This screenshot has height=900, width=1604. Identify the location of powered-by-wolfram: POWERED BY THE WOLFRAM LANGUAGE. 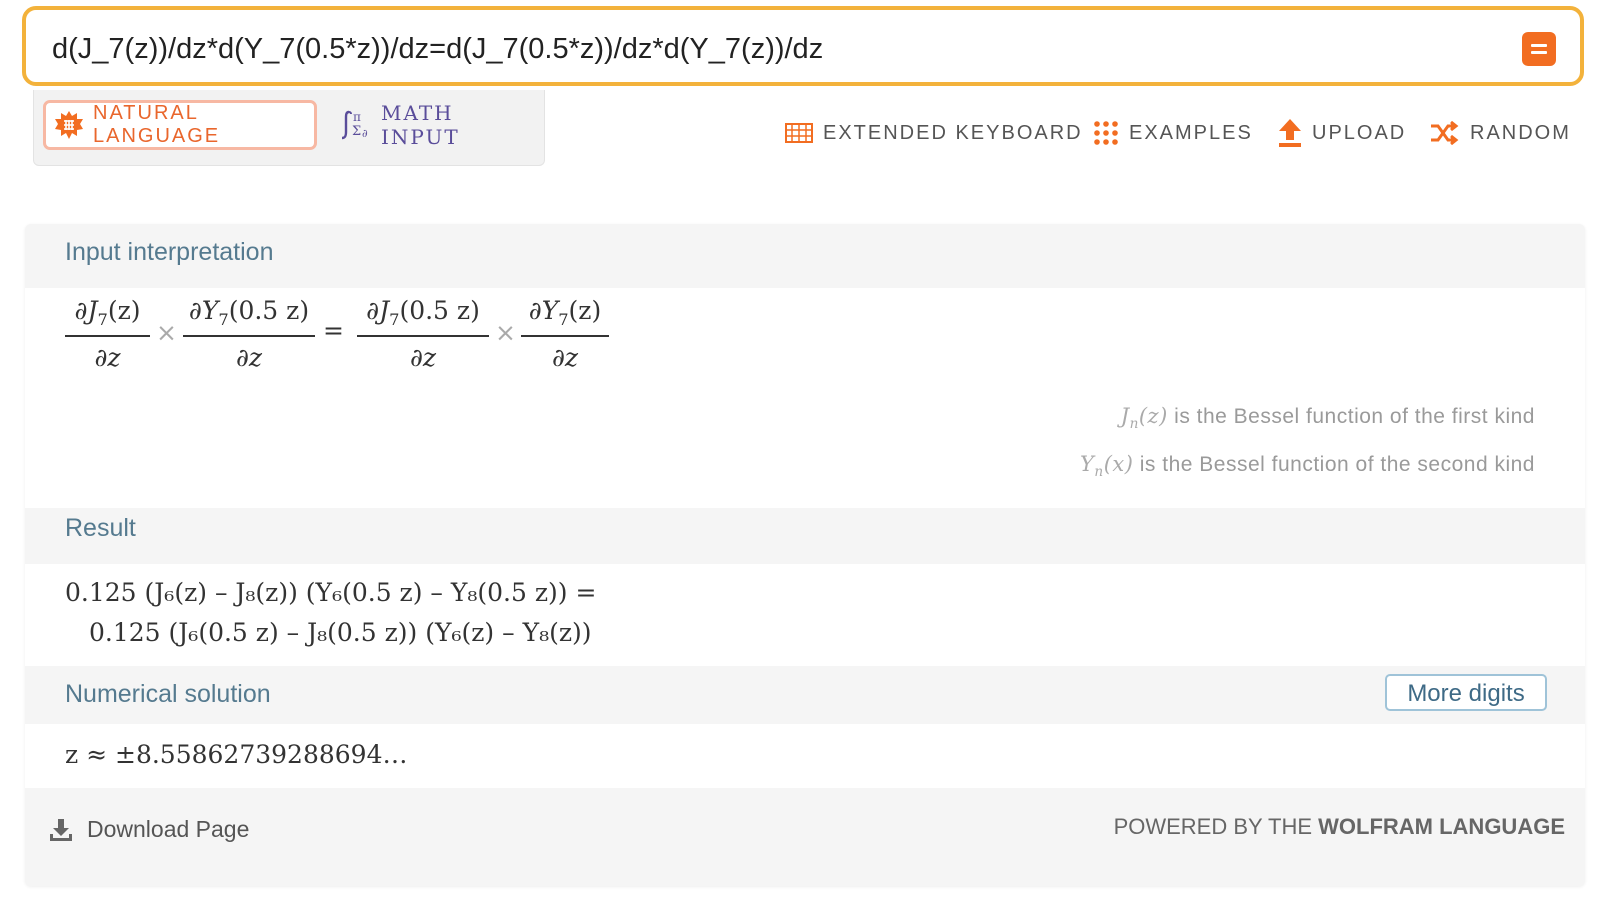
(1339, 827).